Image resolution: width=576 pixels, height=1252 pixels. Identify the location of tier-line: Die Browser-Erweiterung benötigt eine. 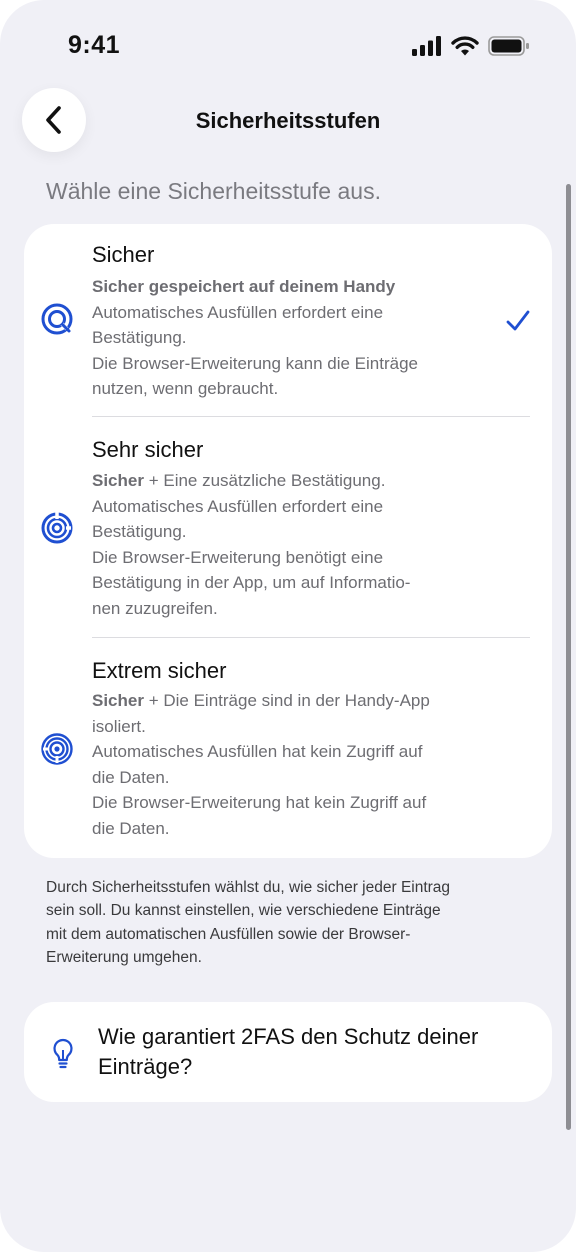
(238, 557).